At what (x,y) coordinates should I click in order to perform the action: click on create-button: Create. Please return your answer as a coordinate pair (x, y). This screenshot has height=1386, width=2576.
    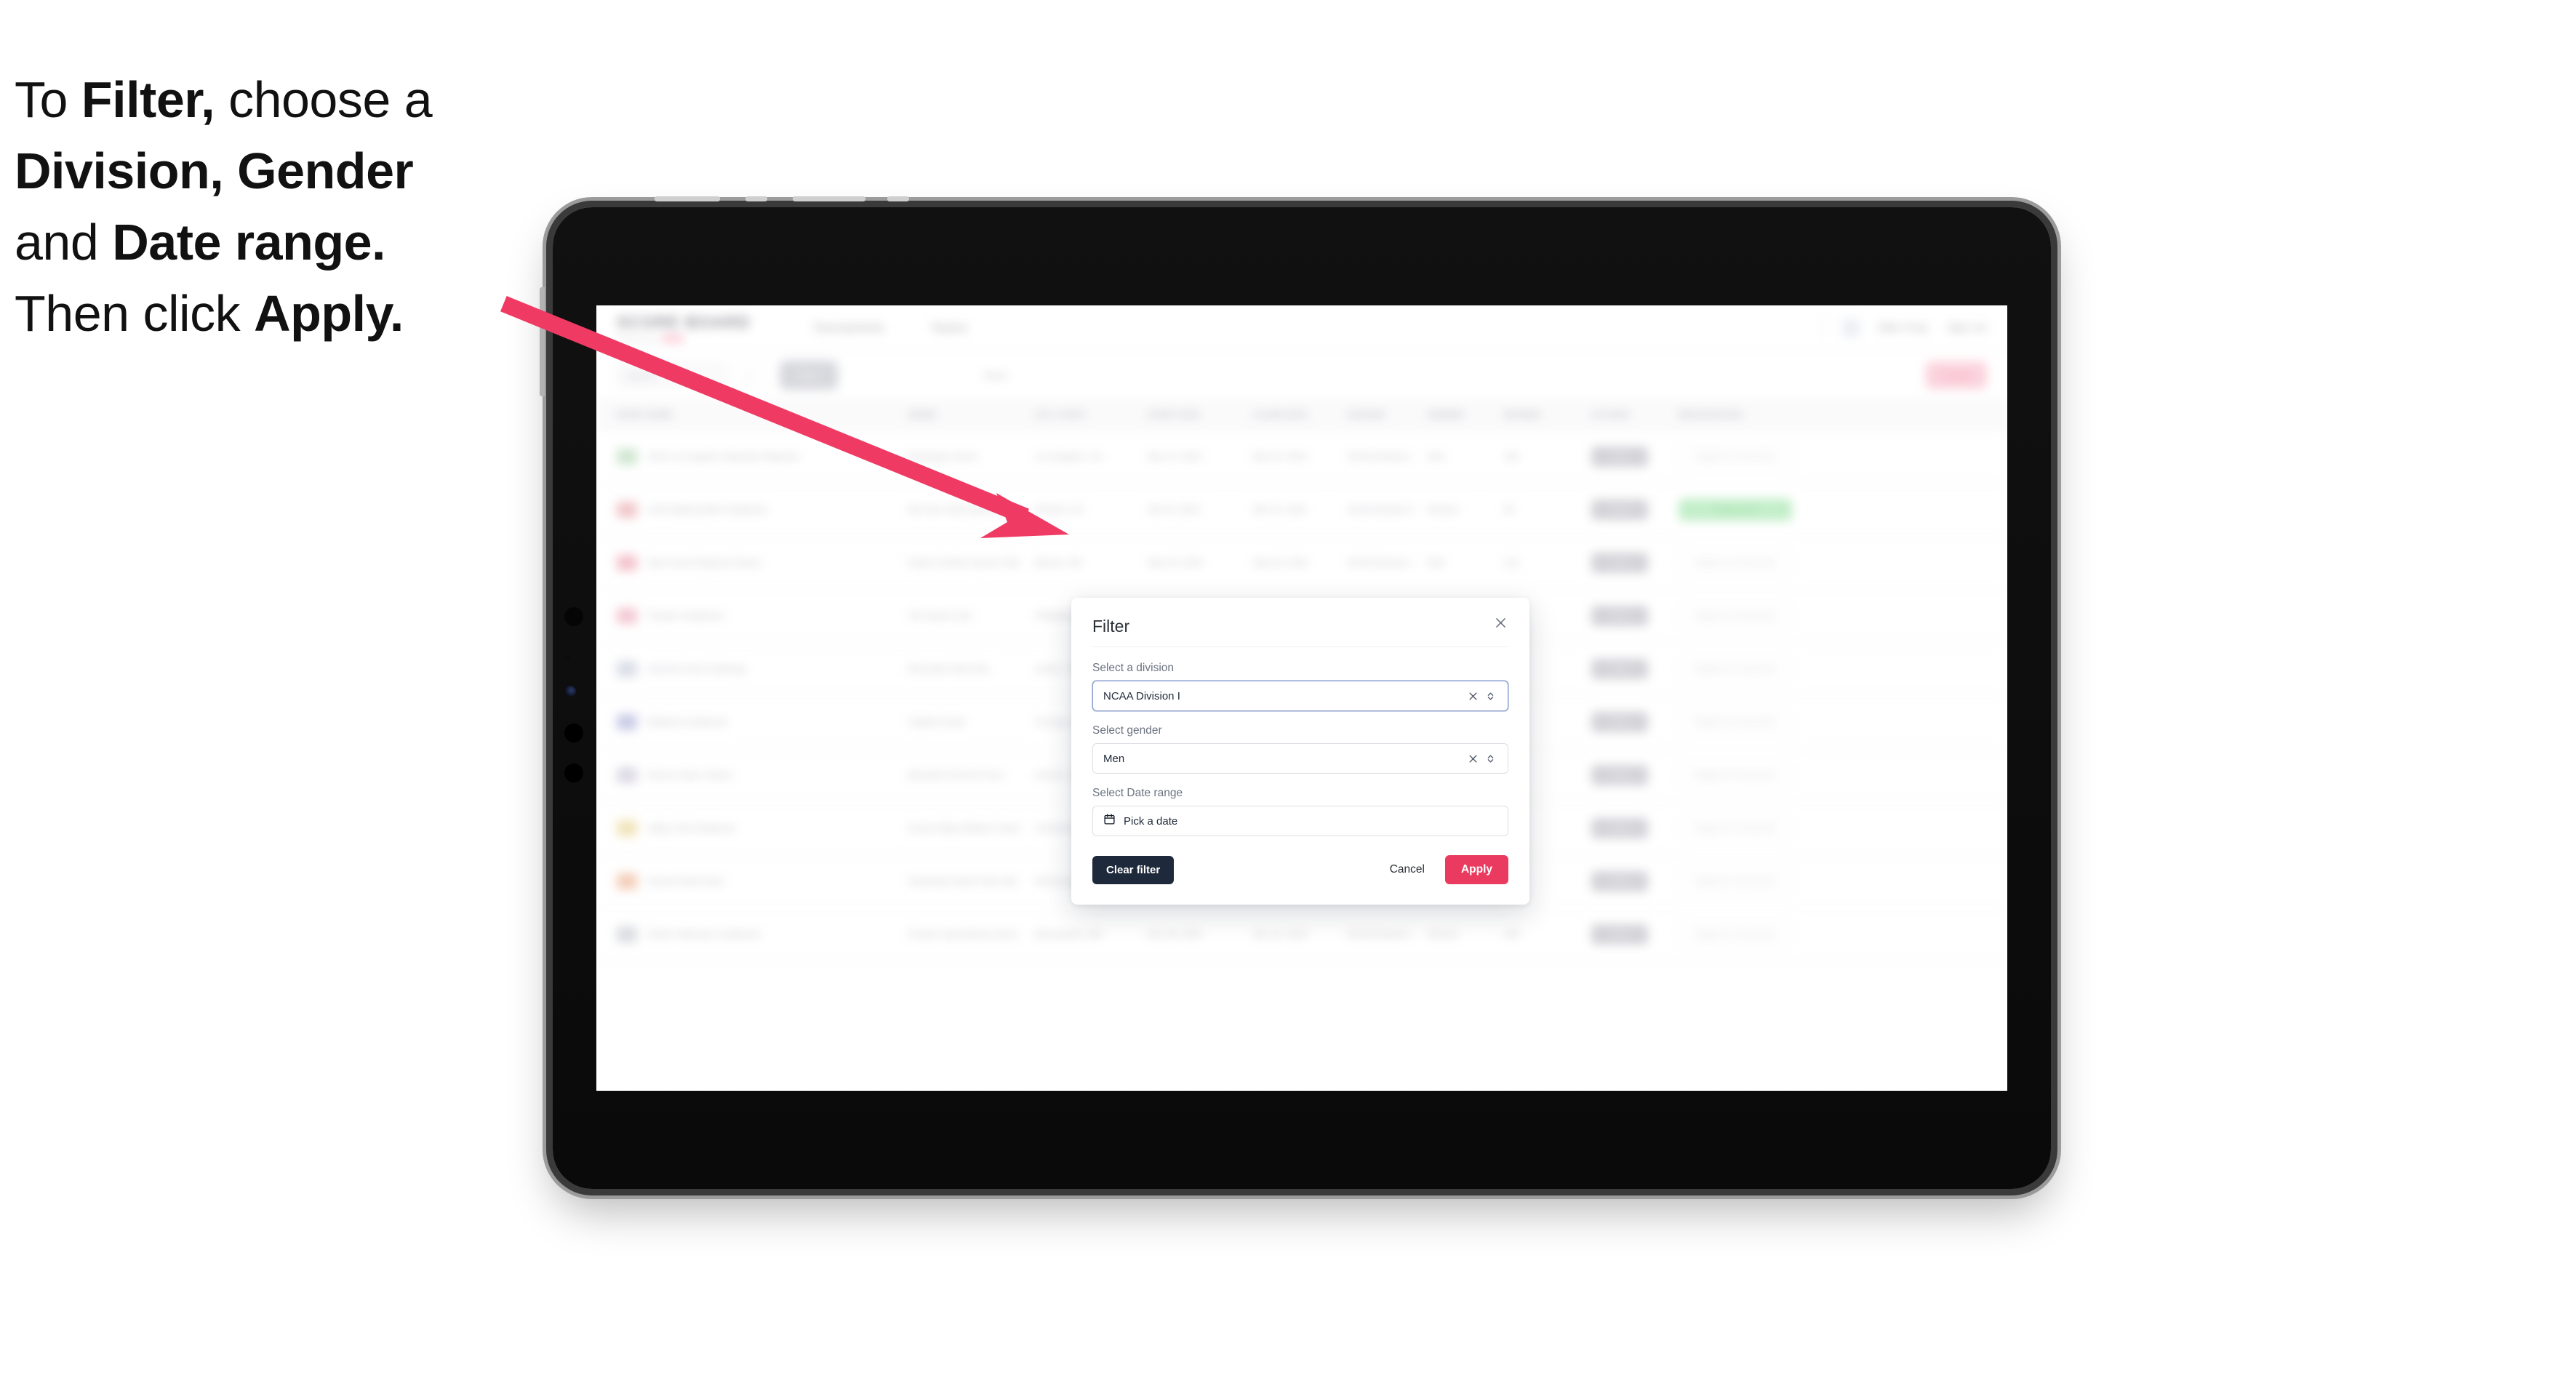
    Looking at the image, I should click on (1956, 375).